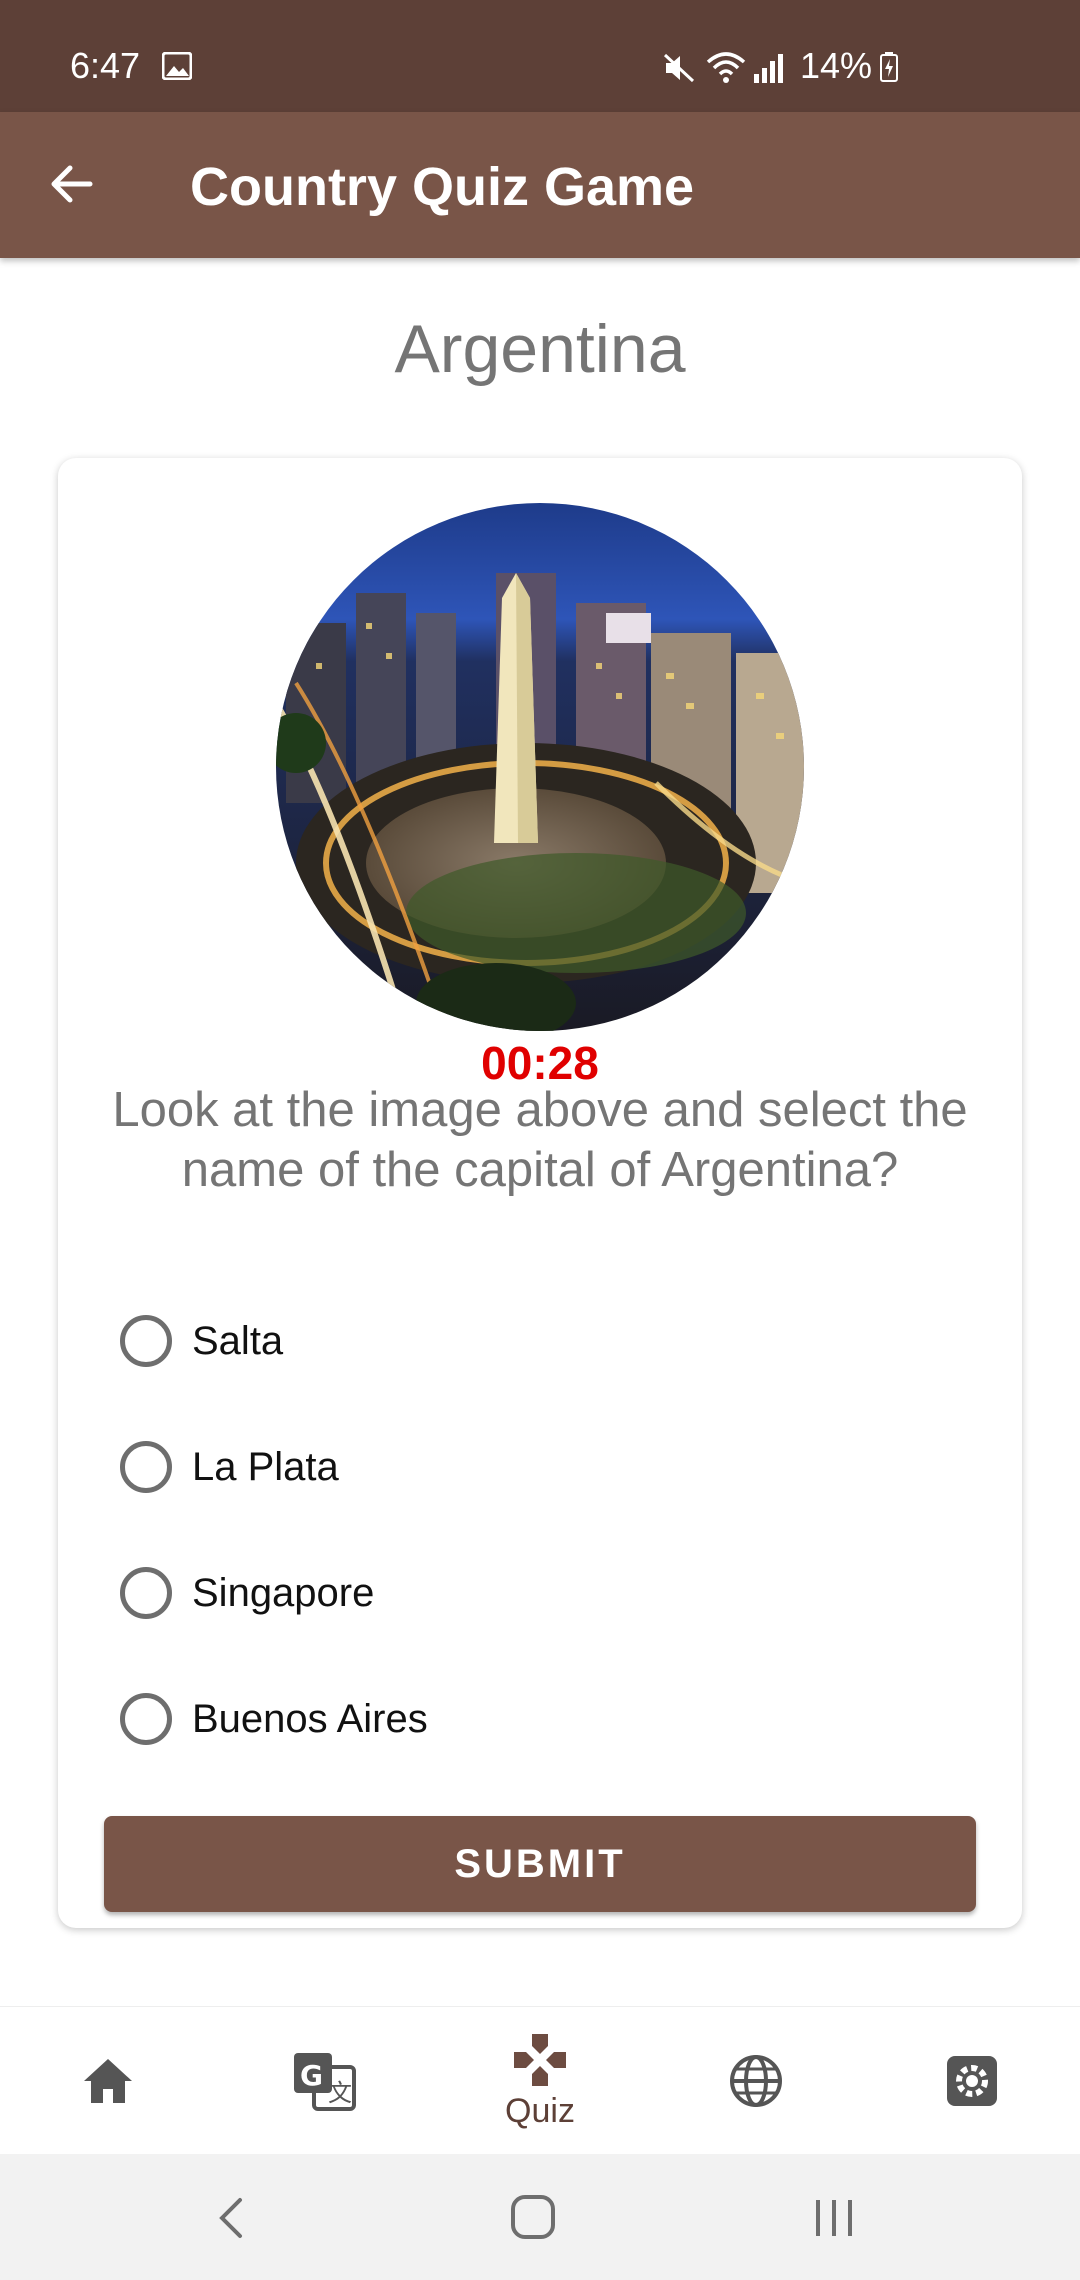  What do you see at coordinates (540, 349) in the screenshot?
I see `country-title: Argentina` at bounding box center [540, 349].